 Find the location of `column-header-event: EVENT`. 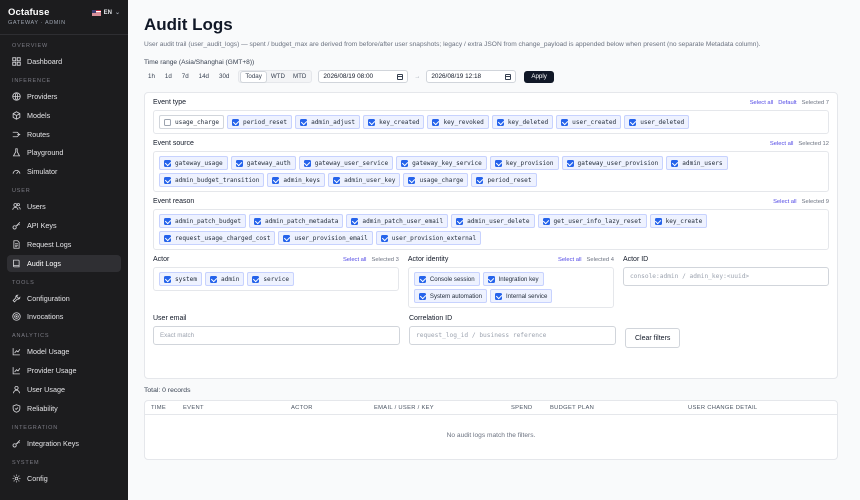

column-header-event: EVENT is located at coordinates (193, 408).